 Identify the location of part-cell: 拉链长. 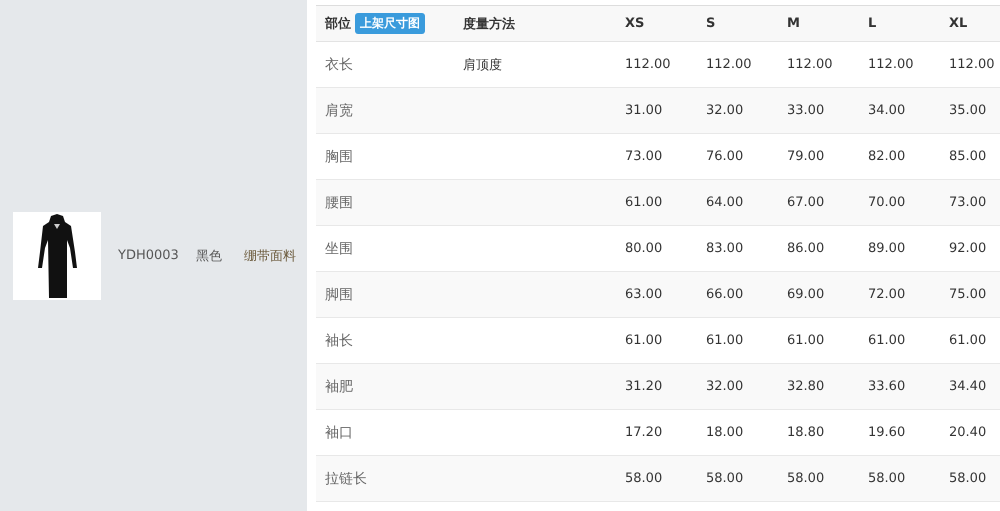
(385, 479).